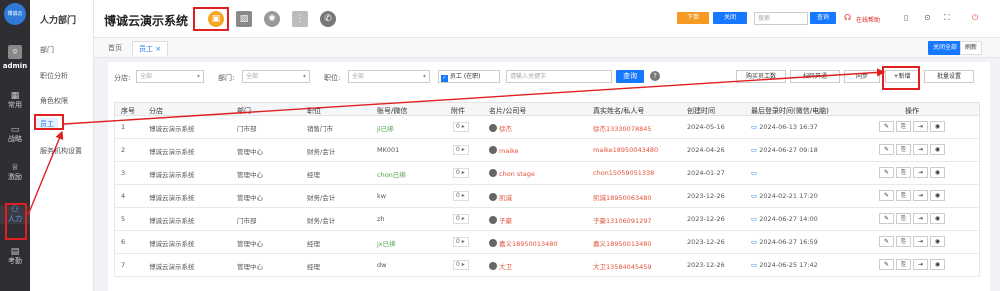  Describe the element at coordinates (381, 219) in the screenshot. I see `row-account: zh` at that location.